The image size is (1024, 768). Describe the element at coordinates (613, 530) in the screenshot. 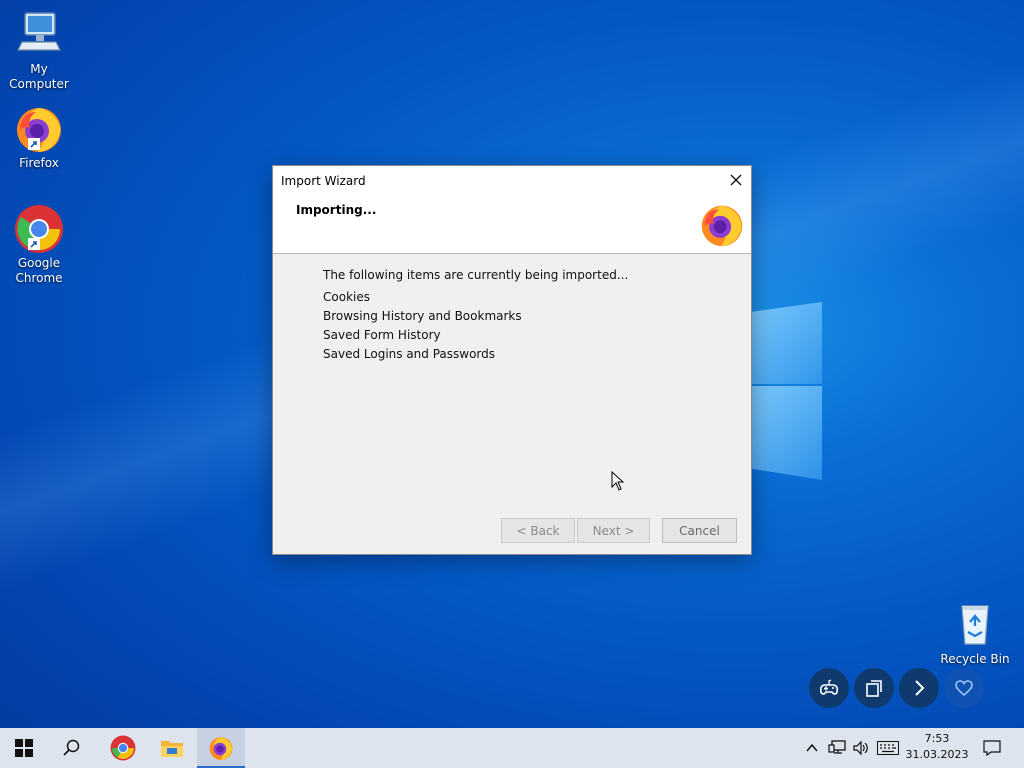

I see `next-button: Next >` at that location.